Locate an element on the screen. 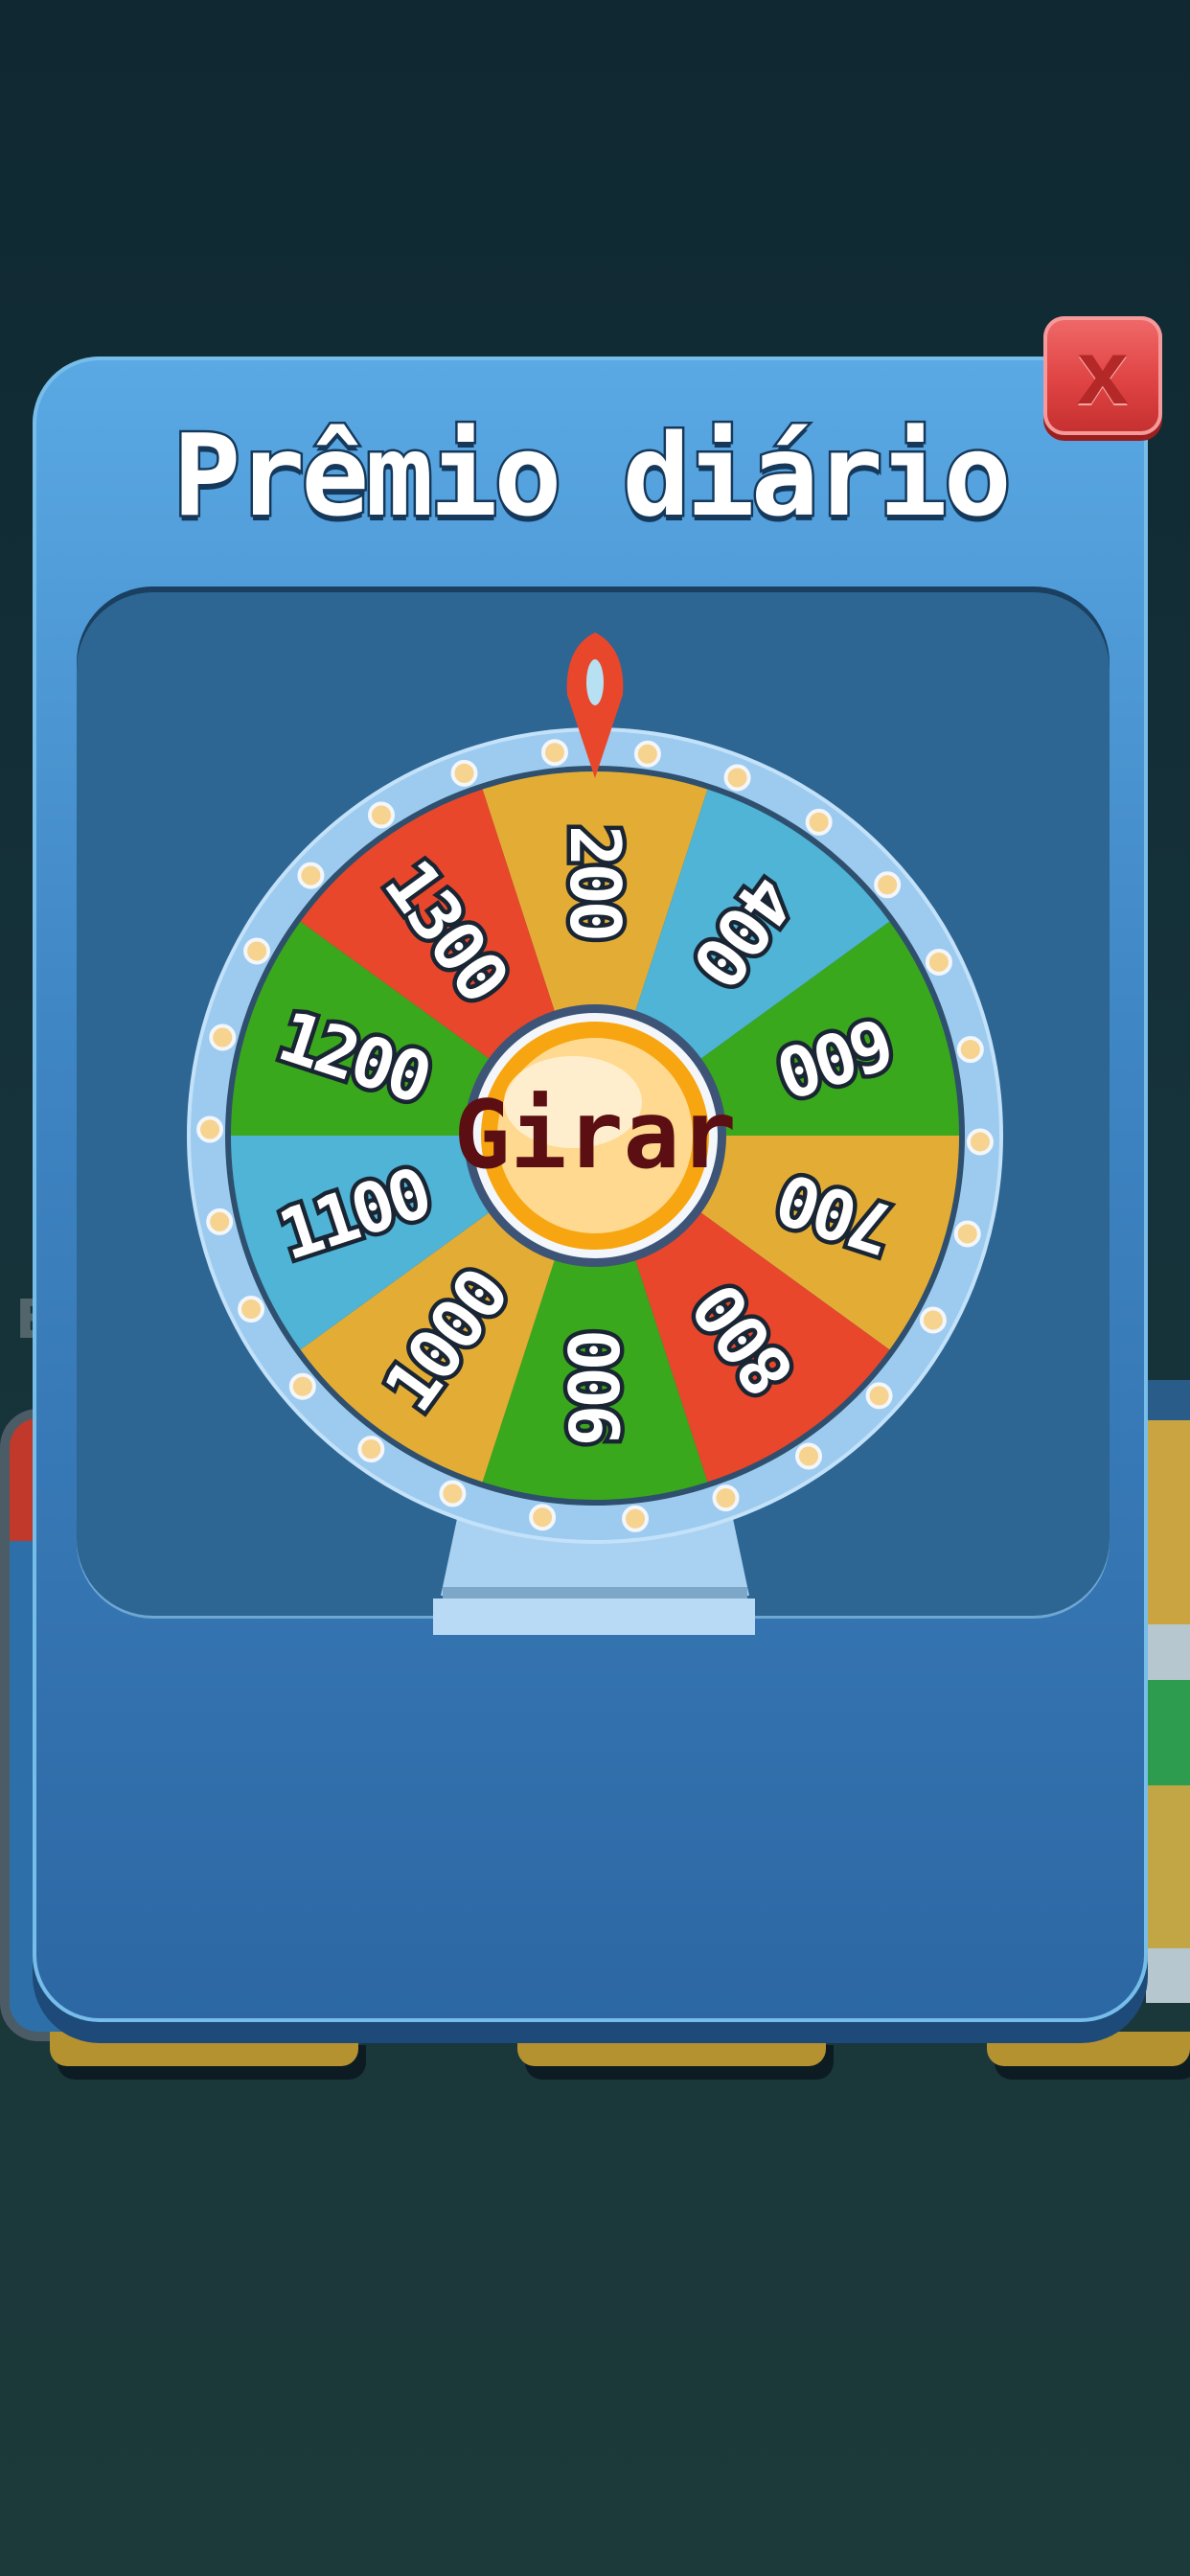  wheel-segment-label: 200 is located at coordinates (595, 882).